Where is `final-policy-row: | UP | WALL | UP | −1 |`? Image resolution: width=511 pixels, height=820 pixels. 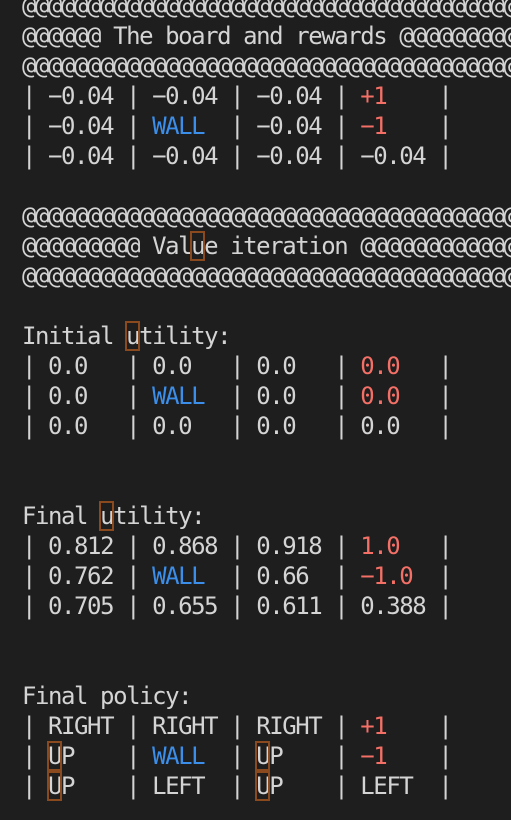
final-policy-row: | UP | WALL | UP | −1 | is located at coordinates (243, 756).